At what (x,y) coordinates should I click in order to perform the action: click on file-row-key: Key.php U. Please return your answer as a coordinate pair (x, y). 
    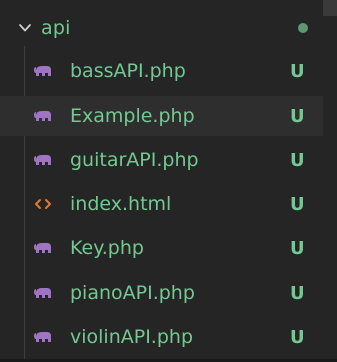
    Looking at the image, I should click on (161, 248).